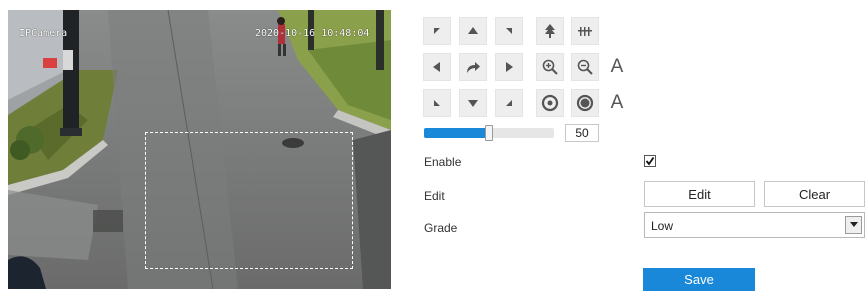 This screenshot has width=865, height=291. I want to click on focus-far-button, so click(585, 31).